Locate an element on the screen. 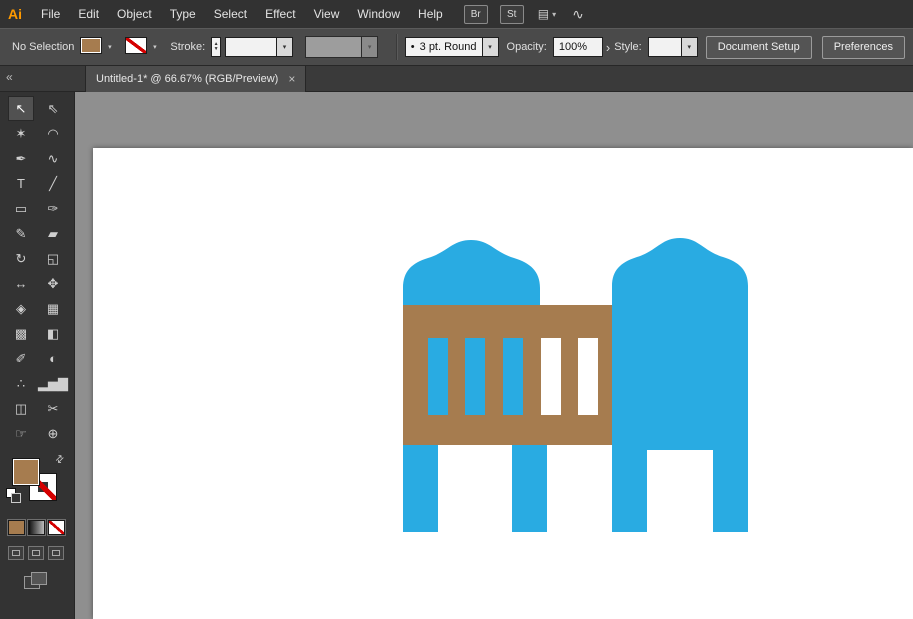  bridge-button: Br is located at coordinates (475, 14).